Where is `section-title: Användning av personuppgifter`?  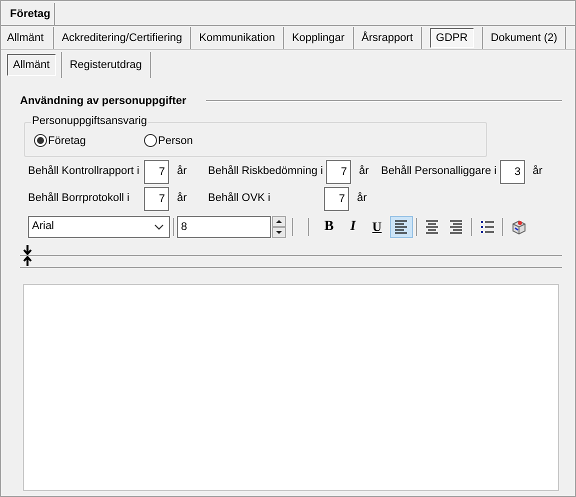 section-title: Användning av personuppgifter is located at coordinates (103, 101).